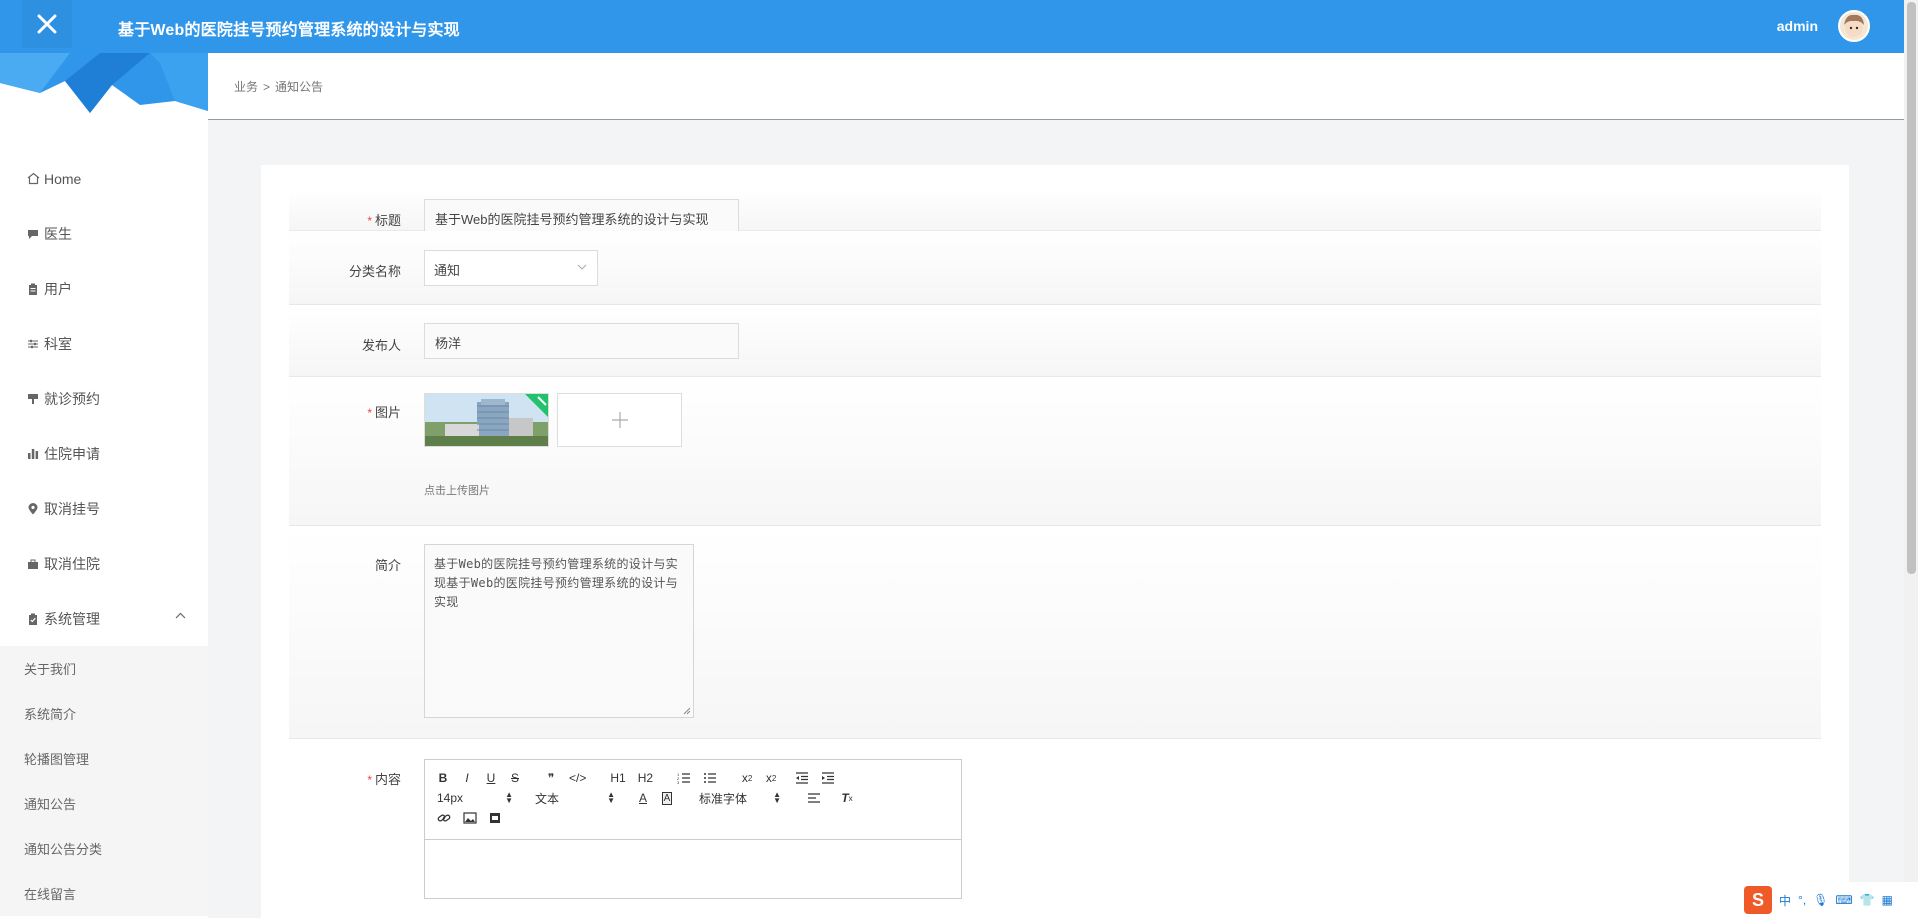 This screenshot has height=918, width=1918. I want to click on form-row-publisher: 发布人 杨洋, so click(1055, 341).